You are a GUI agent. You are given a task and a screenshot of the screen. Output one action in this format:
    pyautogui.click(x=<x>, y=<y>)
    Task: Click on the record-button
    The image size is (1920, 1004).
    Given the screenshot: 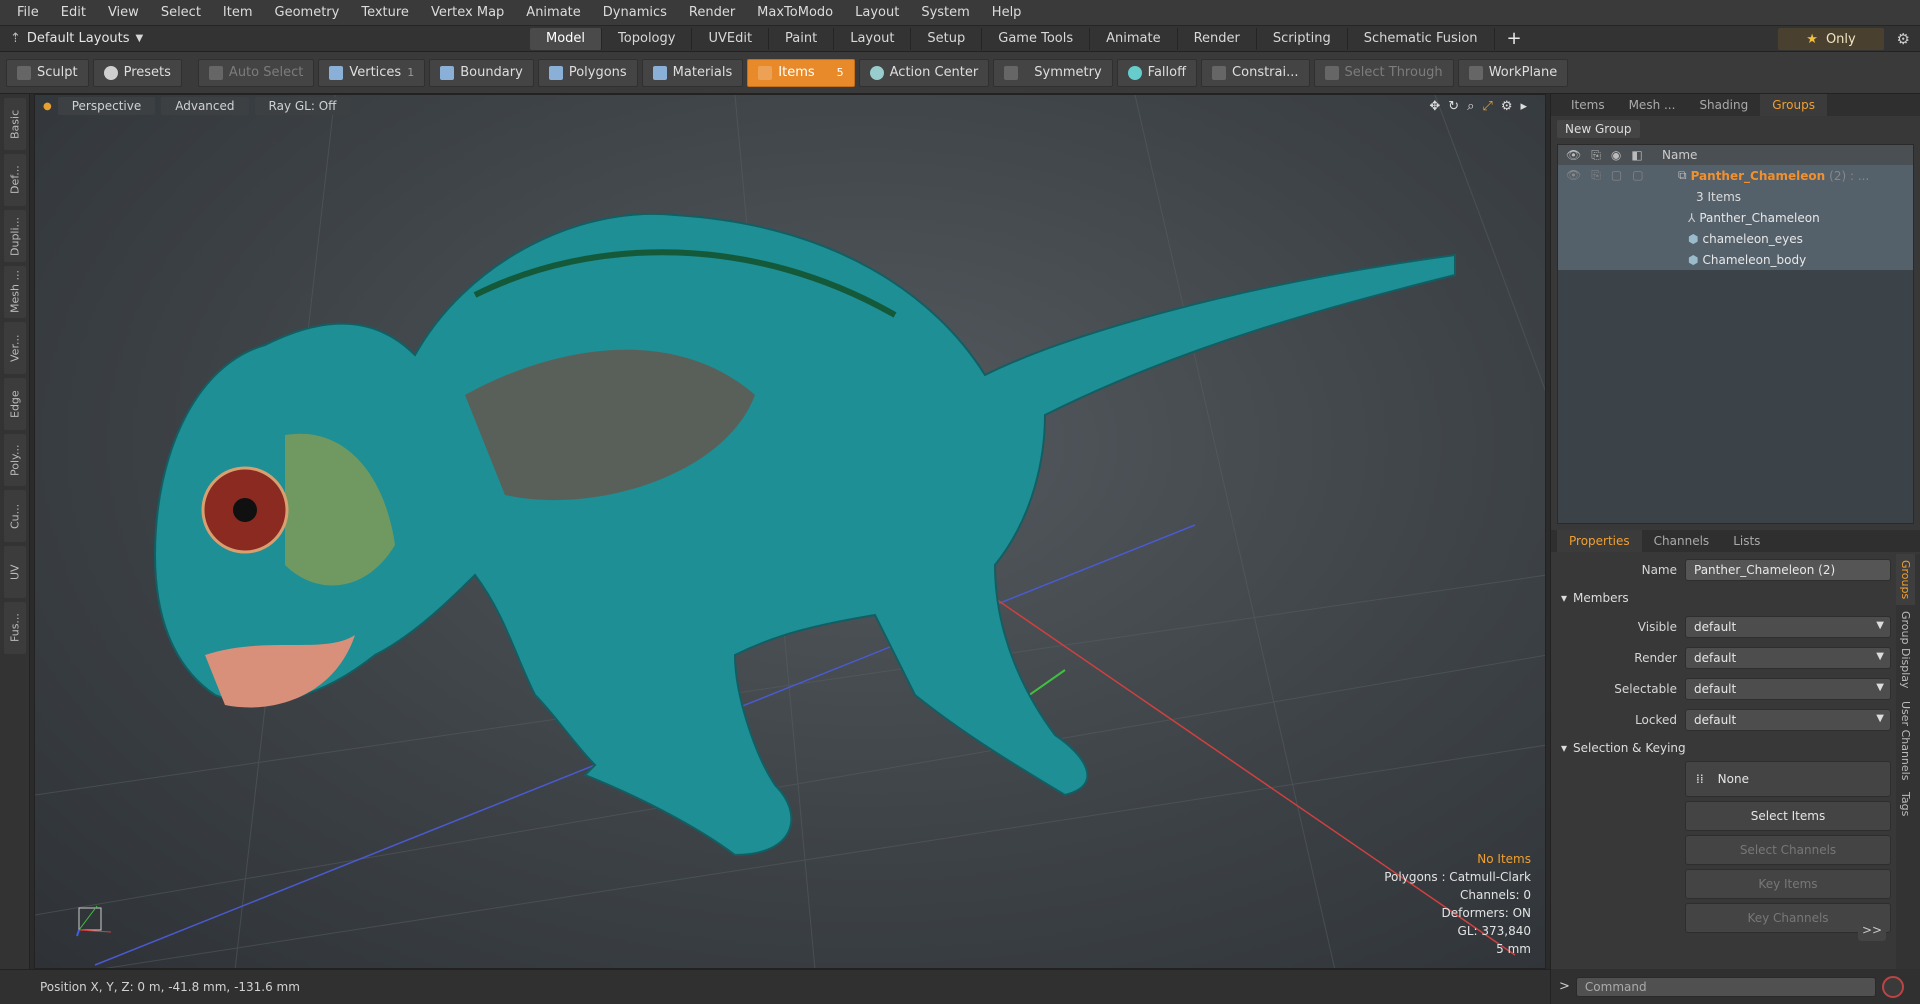 What is the action you would take?
    pyautogui.click(x=1892, y=986)
    